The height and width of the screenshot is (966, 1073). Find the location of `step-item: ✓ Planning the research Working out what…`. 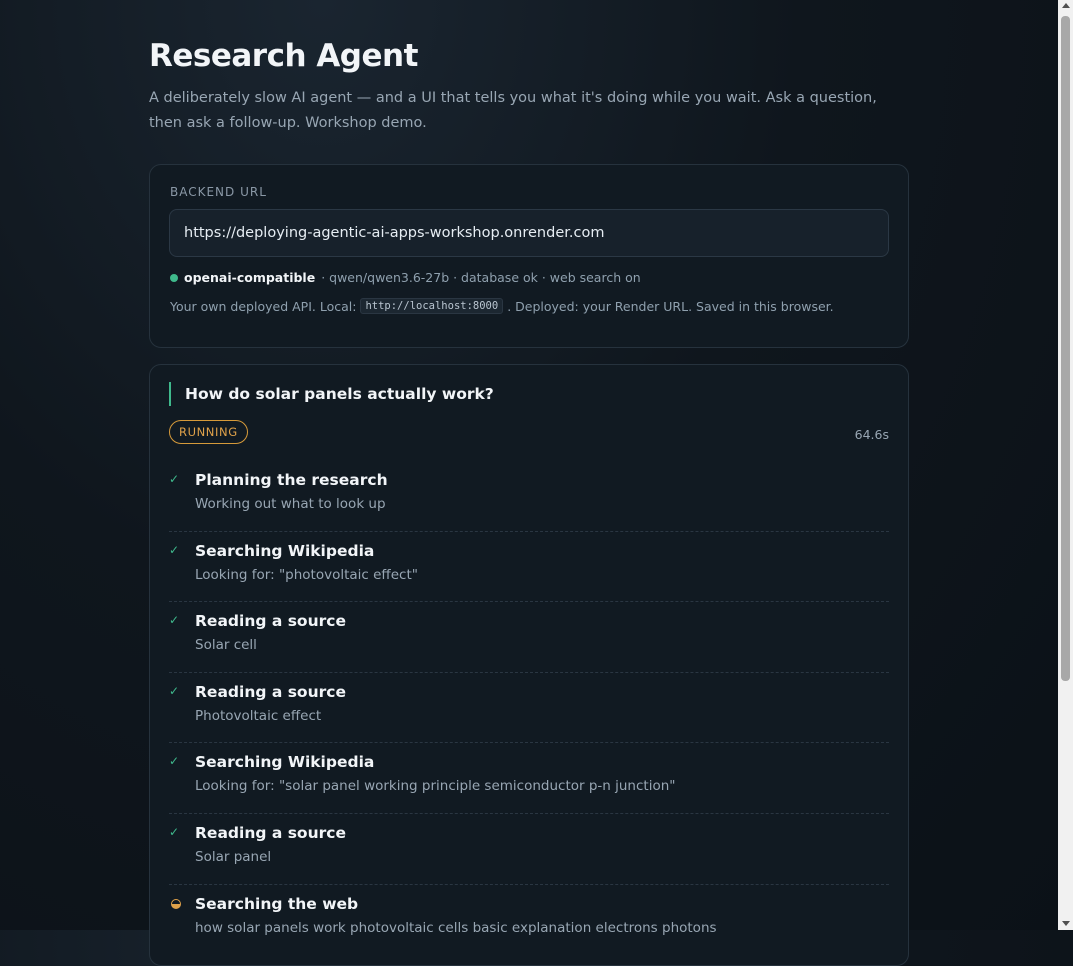

step-item: ✓ Planning the research Working out what… is located at coordinates (529, 496).